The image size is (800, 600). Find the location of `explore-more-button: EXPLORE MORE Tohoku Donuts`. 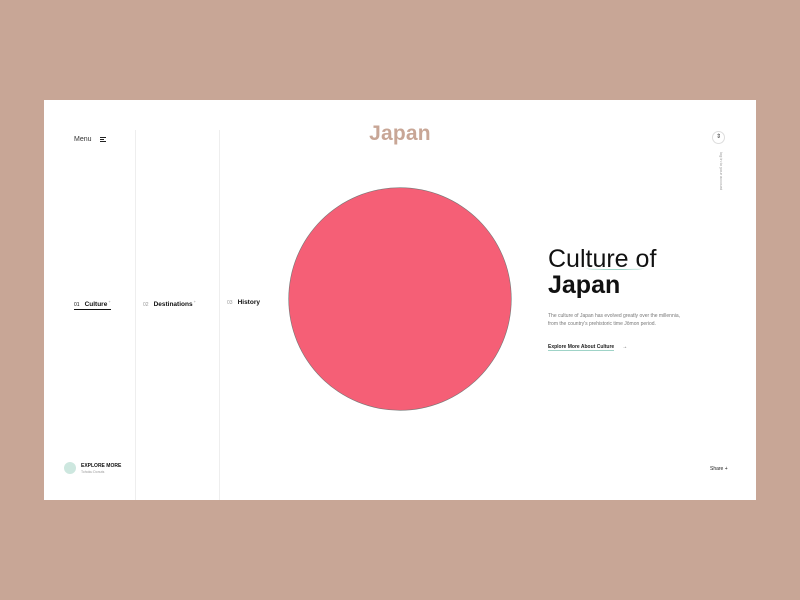

explore-more-button: EXPLORE MORE Tohoku Donuts is located at coordinates (92, 468).